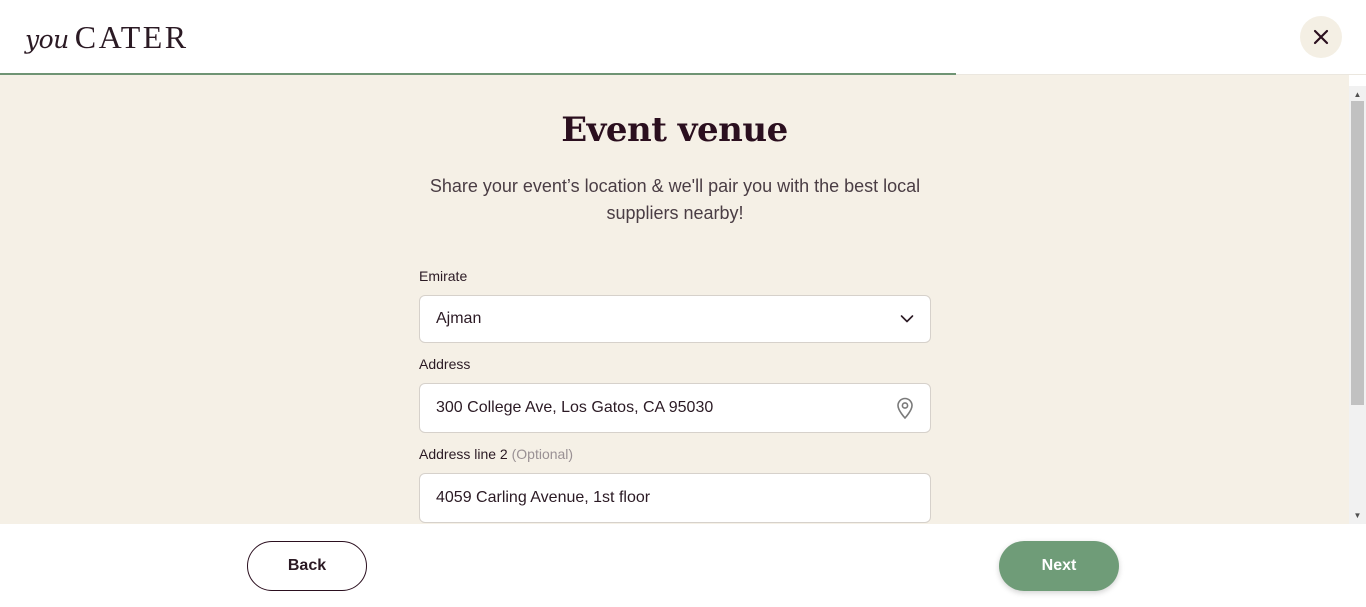 This screenshot has height=607, width=1366. I want to click on emirate-label: Emirate, so click(443, 276).